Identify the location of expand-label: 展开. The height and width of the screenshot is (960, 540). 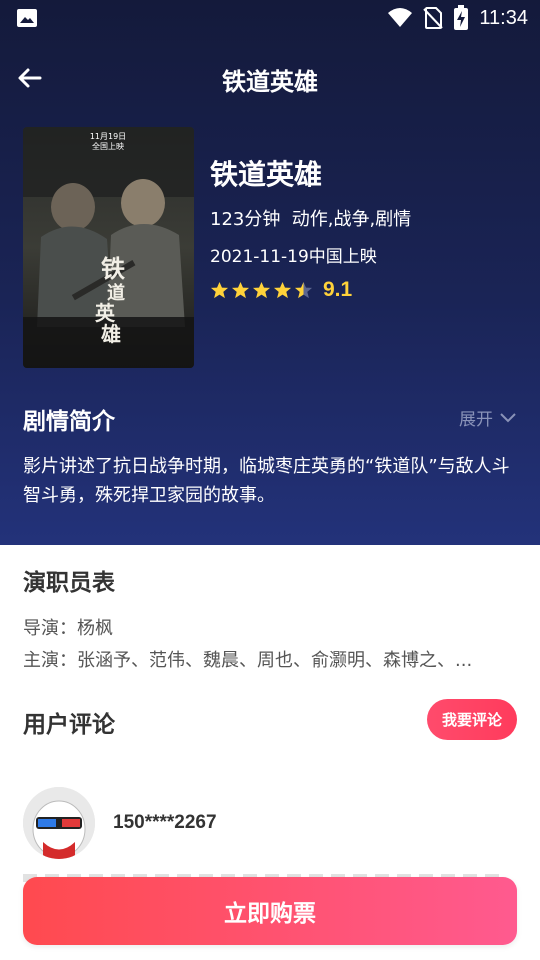
(476, 420).